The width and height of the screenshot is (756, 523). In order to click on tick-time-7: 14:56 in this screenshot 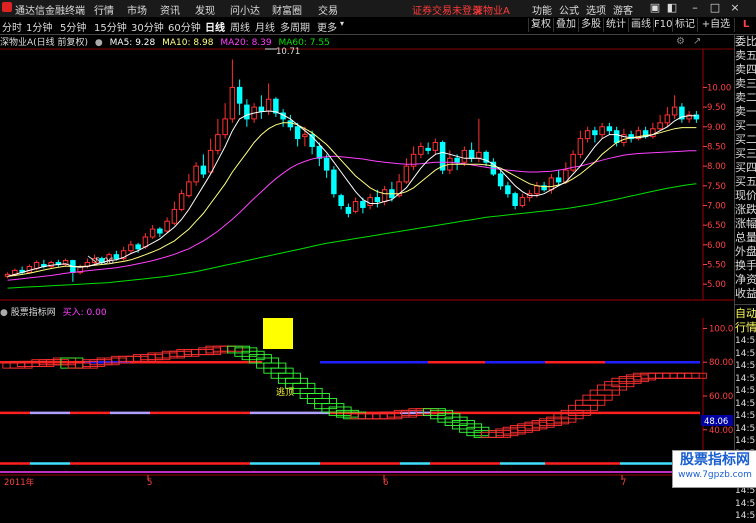, I will do `click(745, 428)`.